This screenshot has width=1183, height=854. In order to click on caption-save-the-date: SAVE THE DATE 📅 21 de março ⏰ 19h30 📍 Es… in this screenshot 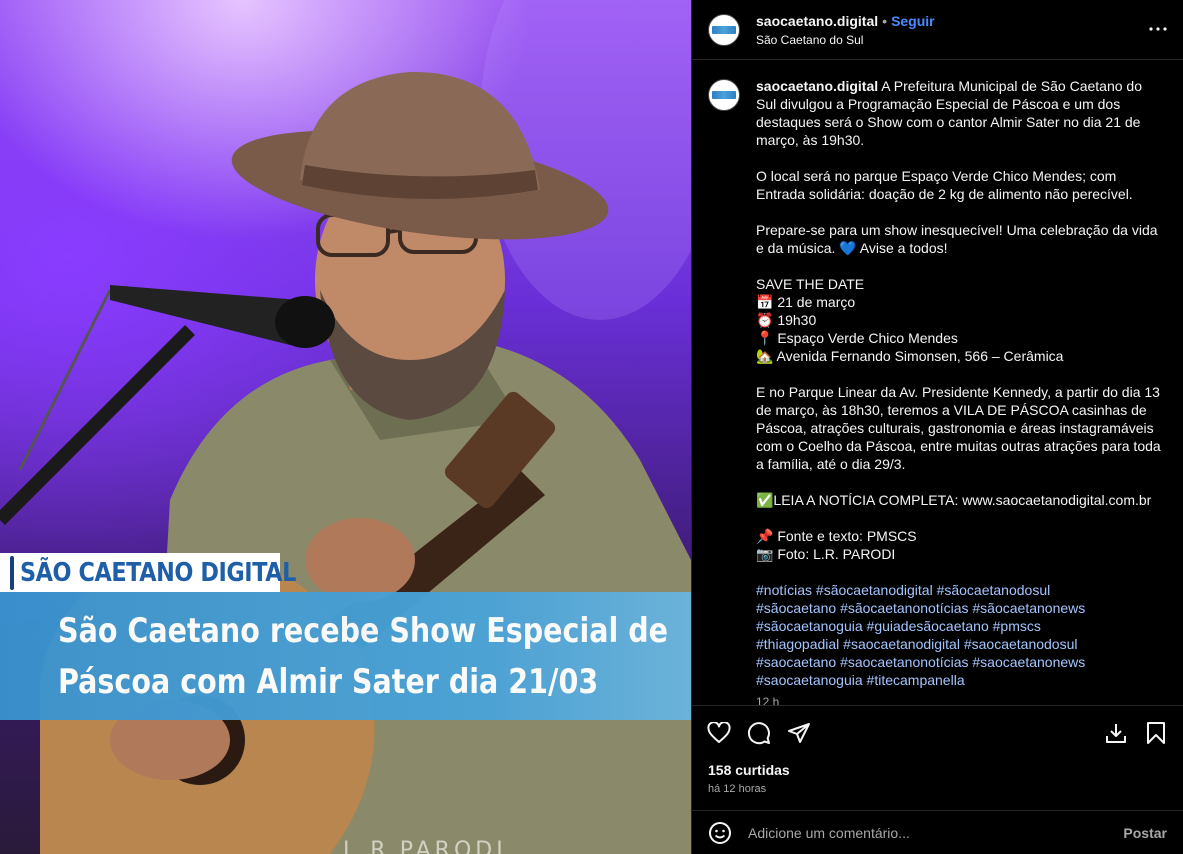, I will do `click(910, 320)`.